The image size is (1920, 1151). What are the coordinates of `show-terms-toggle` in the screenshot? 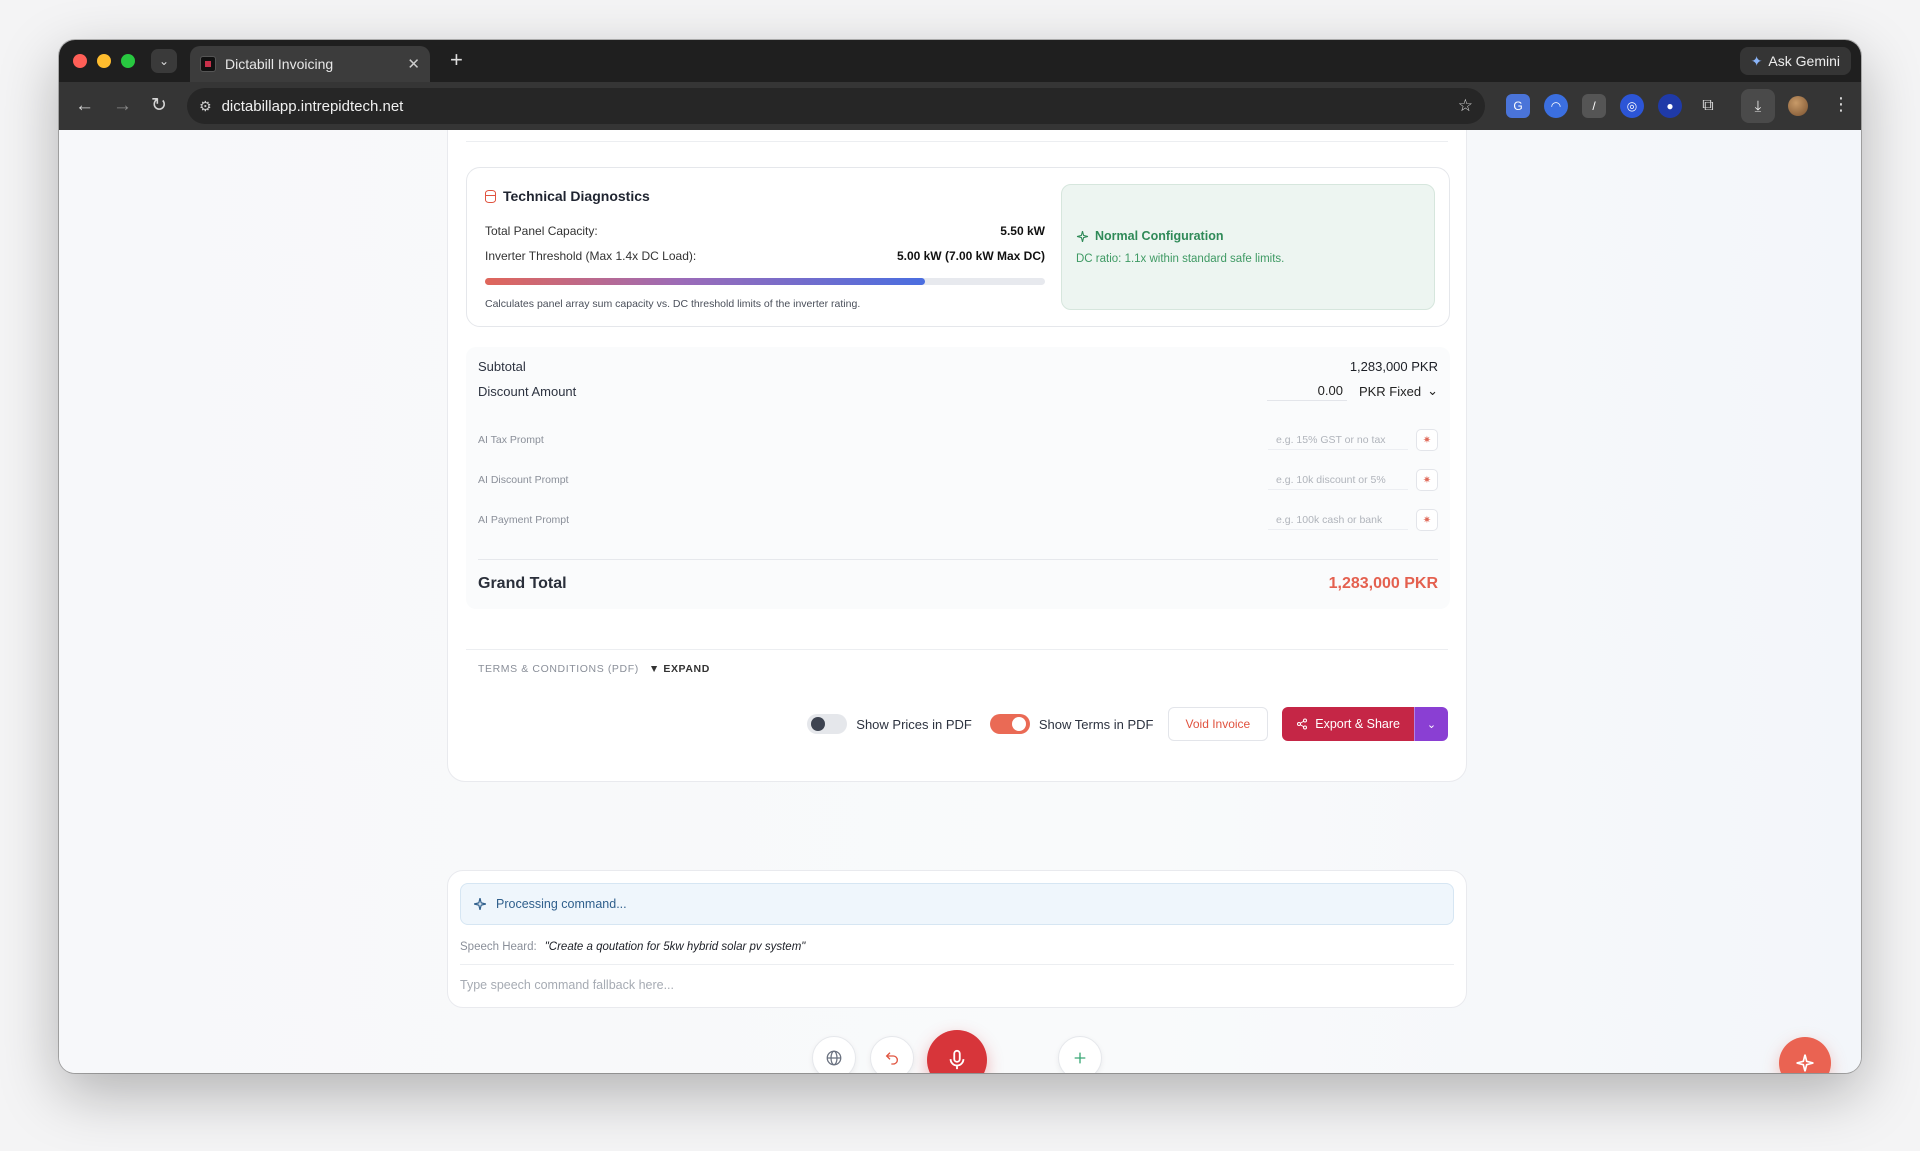 It's located at (1009, 724).